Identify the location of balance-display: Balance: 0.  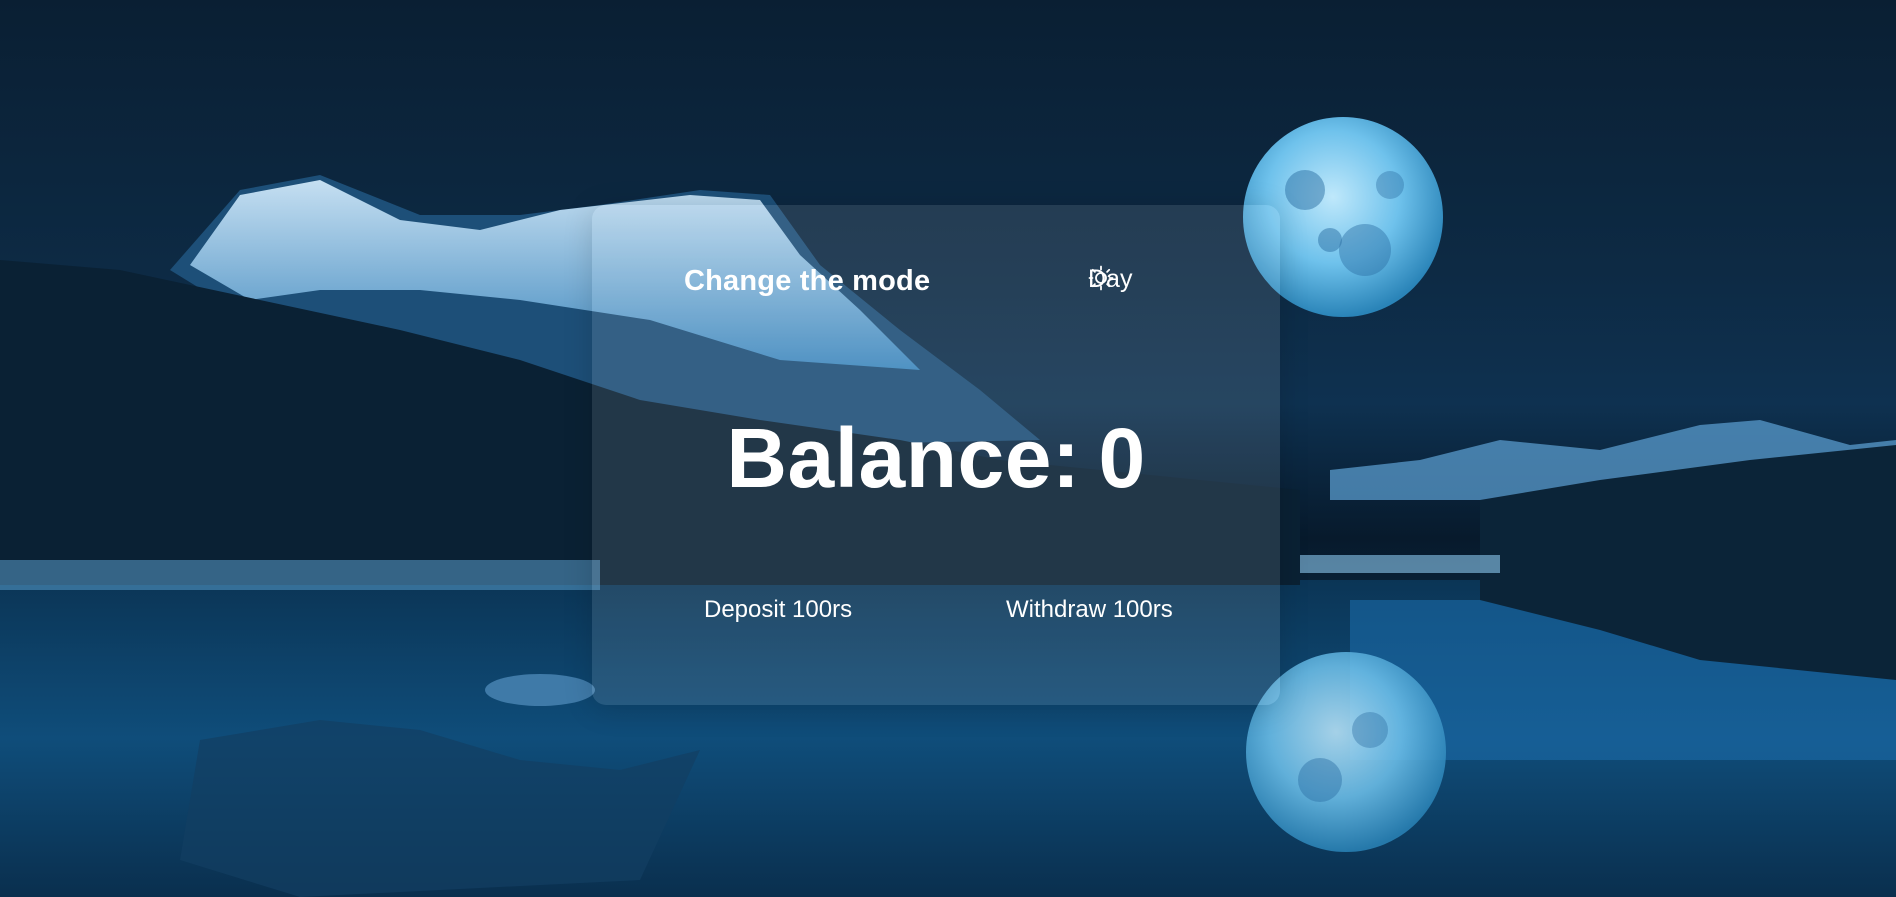
(936, 458).